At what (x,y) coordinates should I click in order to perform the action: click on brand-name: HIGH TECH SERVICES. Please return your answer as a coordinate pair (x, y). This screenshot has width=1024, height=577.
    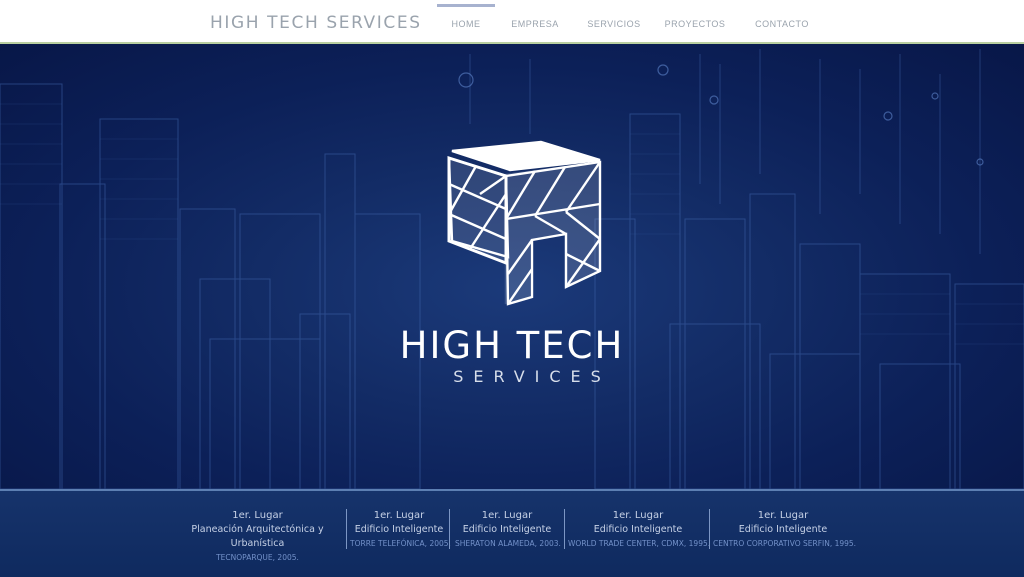
    Looking at the image, I should click on (316, 23).